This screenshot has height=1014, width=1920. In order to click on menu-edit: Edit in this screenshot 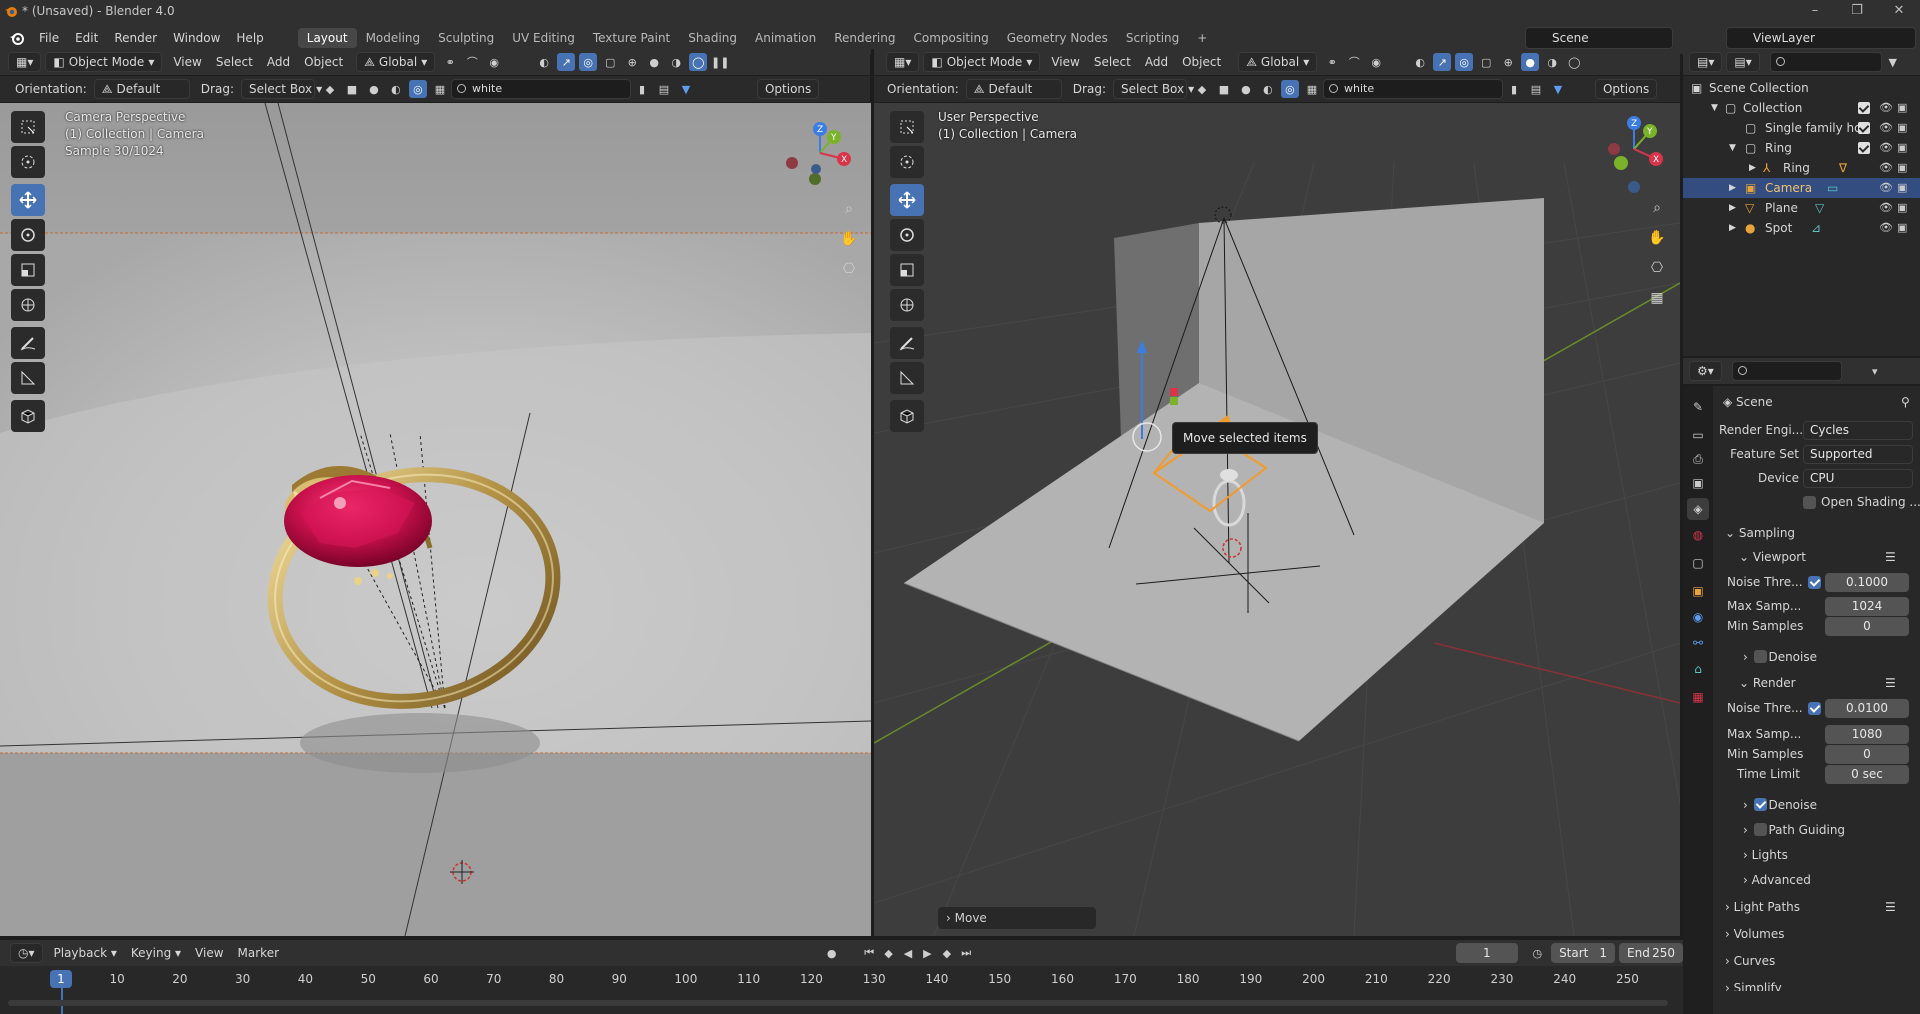, I will do `click(86, 38)`.